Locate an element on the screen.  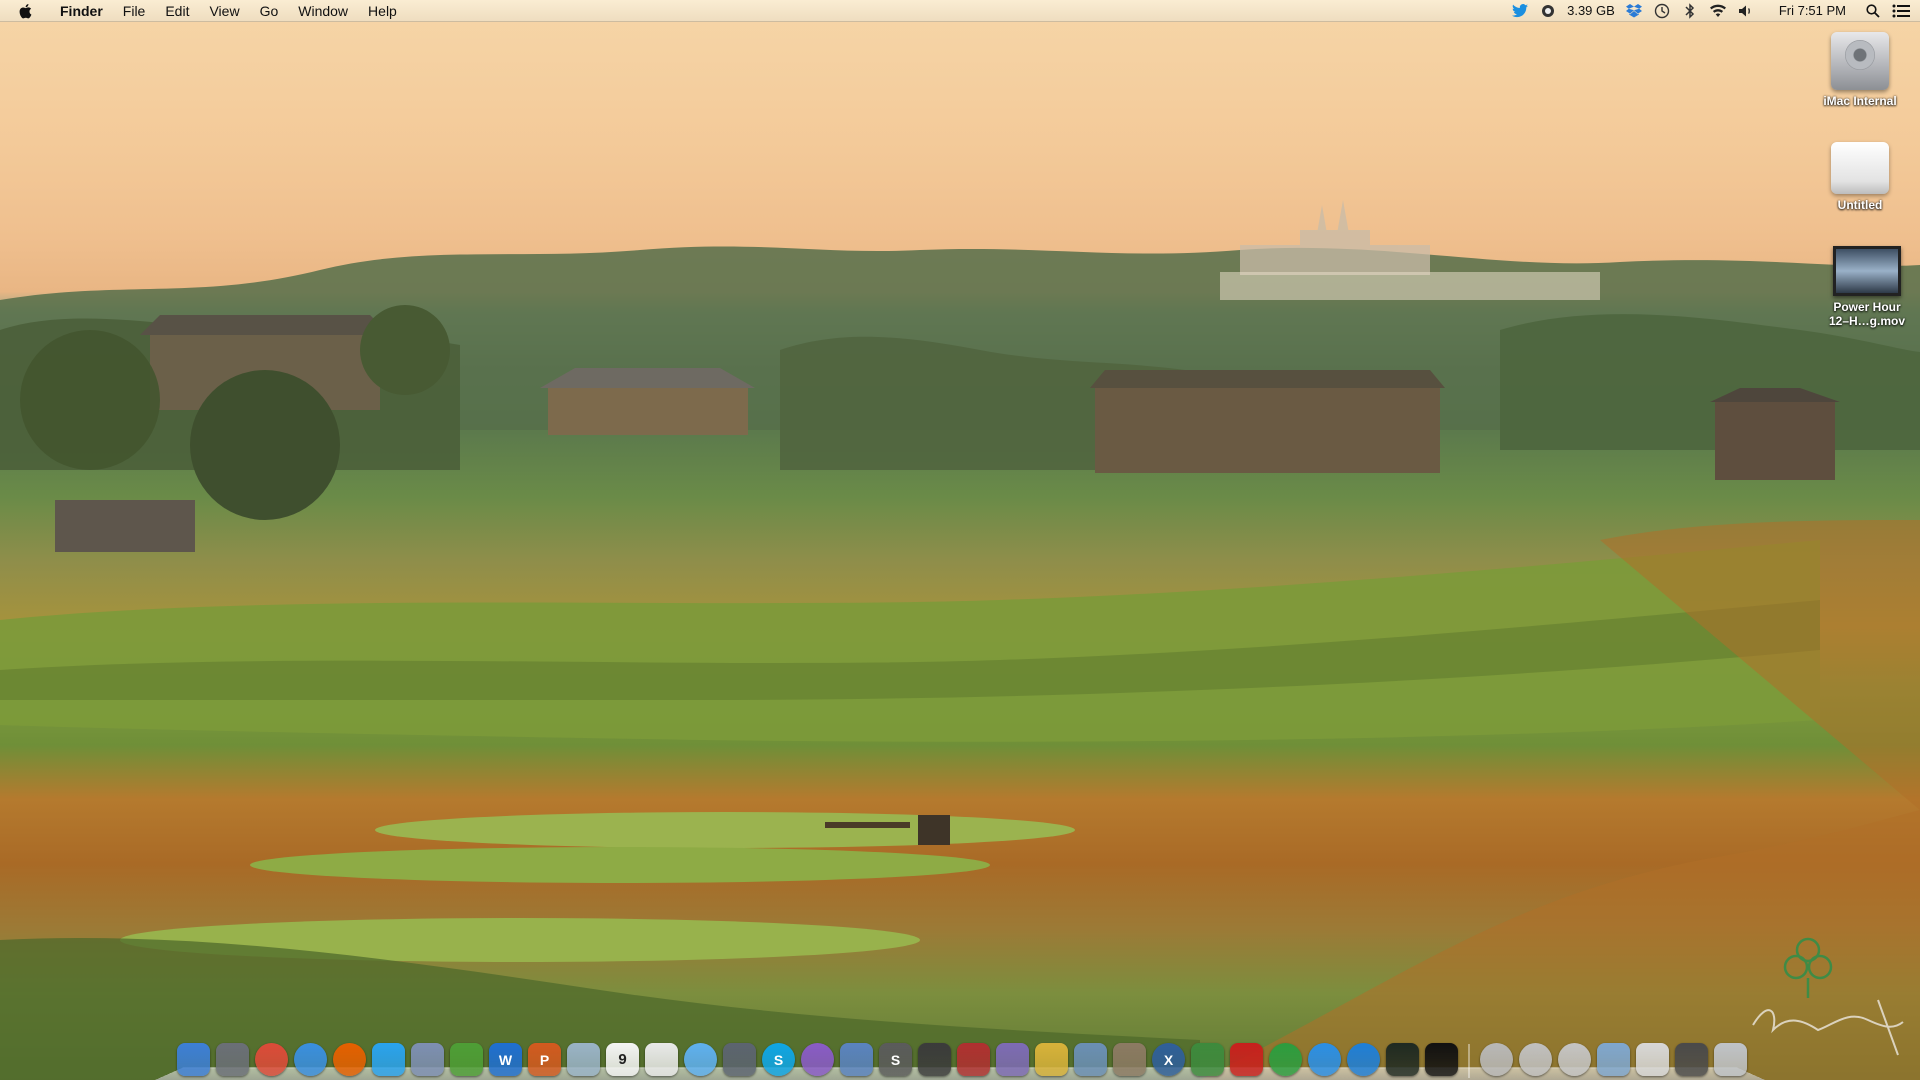
chrome-icon is located at coordinates (271, 1059).